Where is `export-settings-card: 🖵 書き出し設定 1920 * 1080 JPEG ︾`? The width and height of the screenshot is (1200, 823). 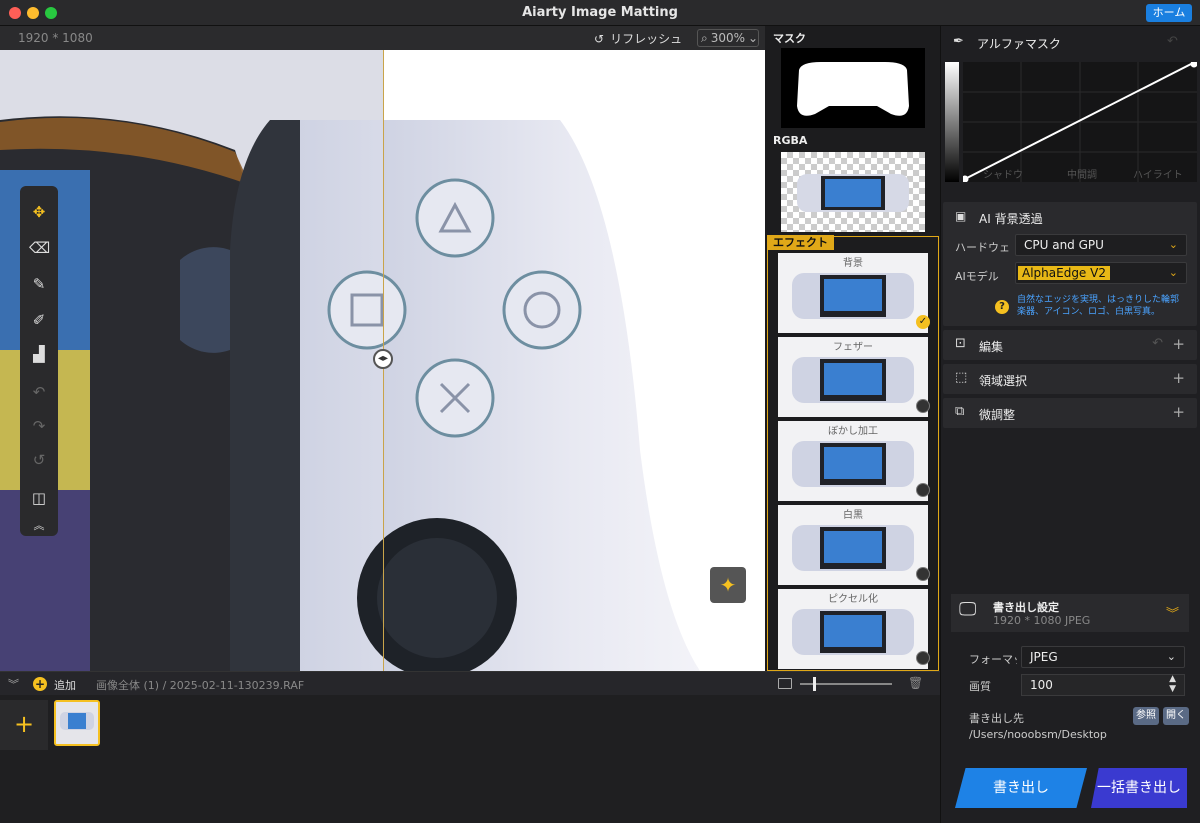
export-settings-card: 🖵 書き出し設定 1920 * 1080 JPEG ︾ is located at coordinates (1070, 613).